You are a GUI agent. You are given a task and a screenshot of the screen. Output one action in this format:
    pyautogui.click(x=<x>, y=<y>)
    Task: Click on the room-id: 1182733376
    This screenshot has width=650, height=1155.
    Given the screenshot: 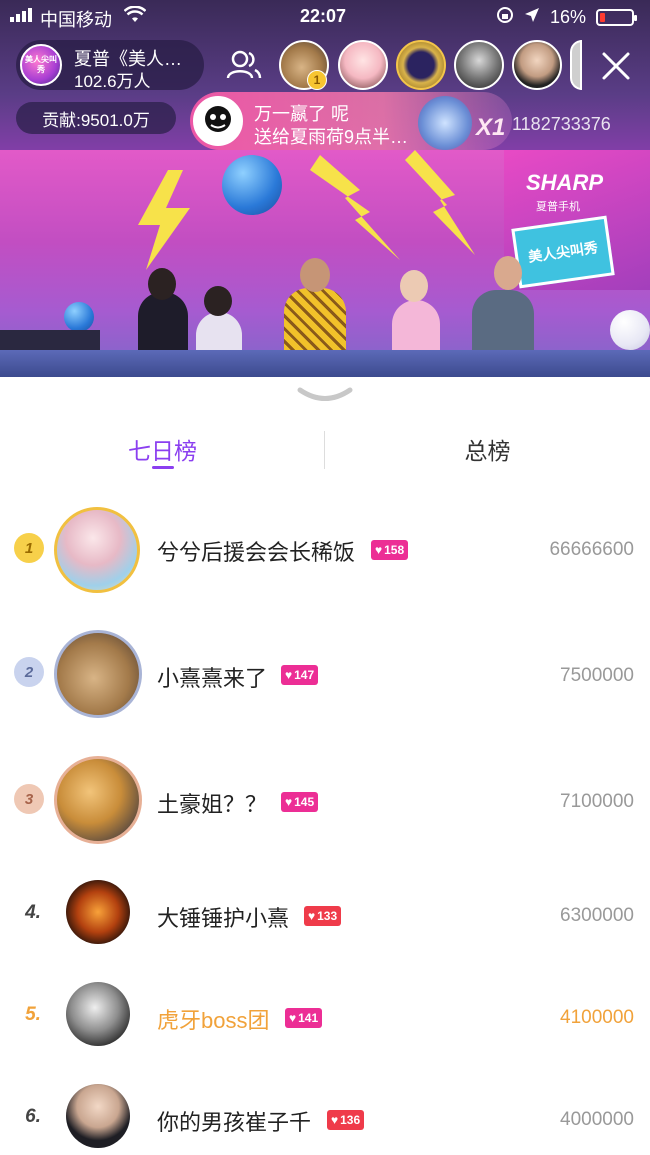 What is the action you would take?
    pyautogui.click(x=561, y=124)
    